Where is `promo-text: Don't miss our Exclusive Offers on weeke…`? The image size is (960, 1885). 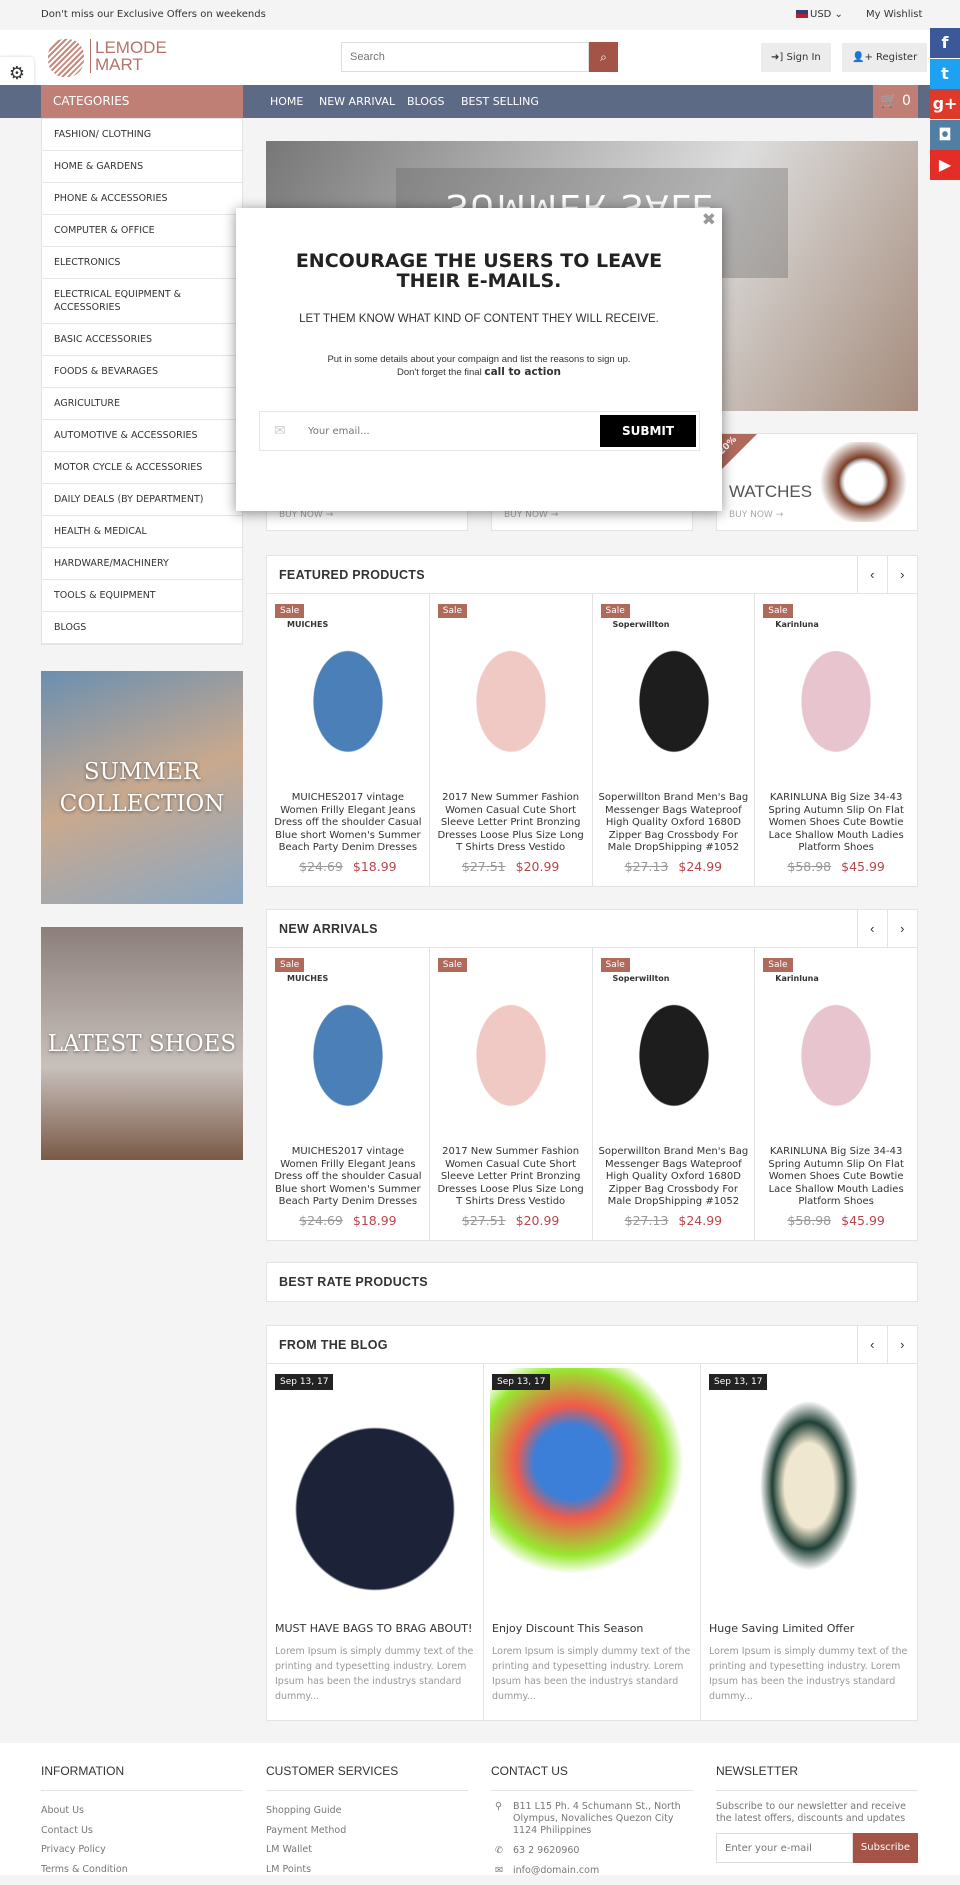
promo-text: Don't miss our Exclusive Offers on weeke… is located at coordinates (153, 14).